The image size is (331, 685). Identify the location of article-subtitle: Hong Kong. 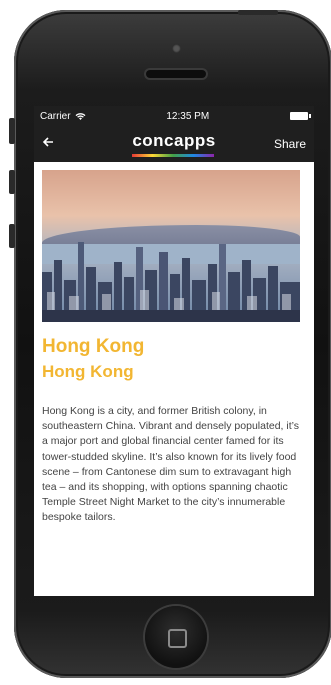
(88, 371).